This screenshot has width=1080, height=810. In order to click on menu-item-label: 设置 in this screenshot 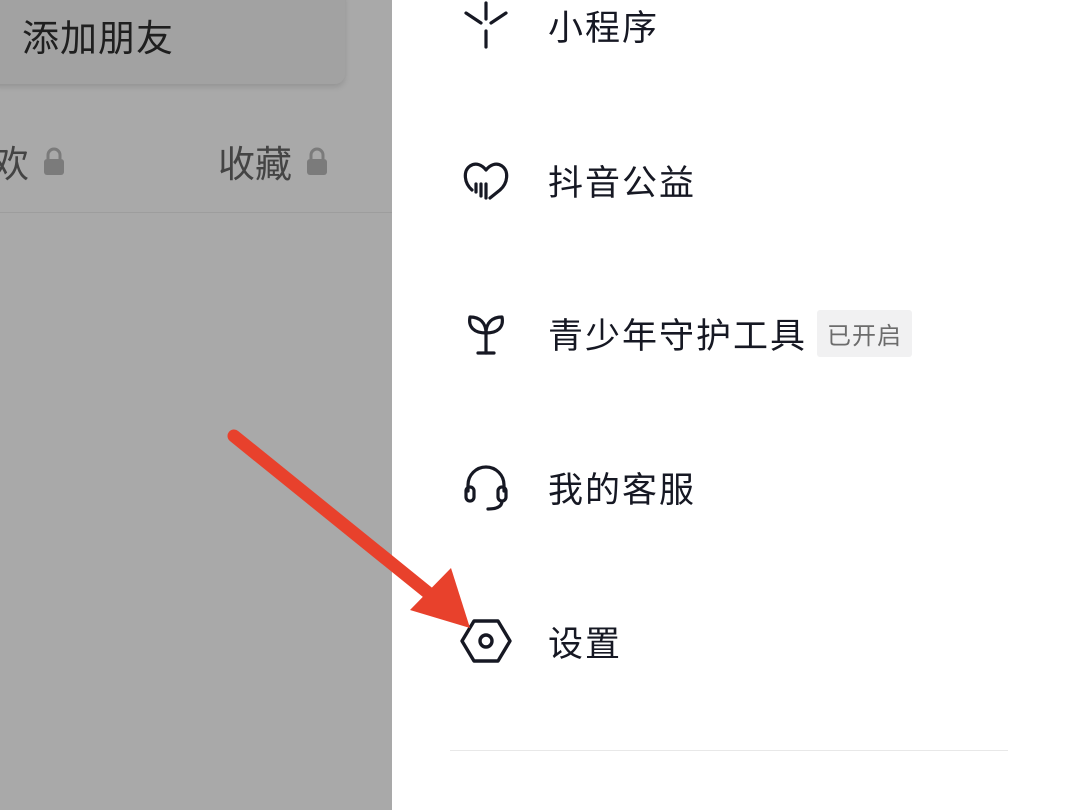, I will do `click(585, 644)`.